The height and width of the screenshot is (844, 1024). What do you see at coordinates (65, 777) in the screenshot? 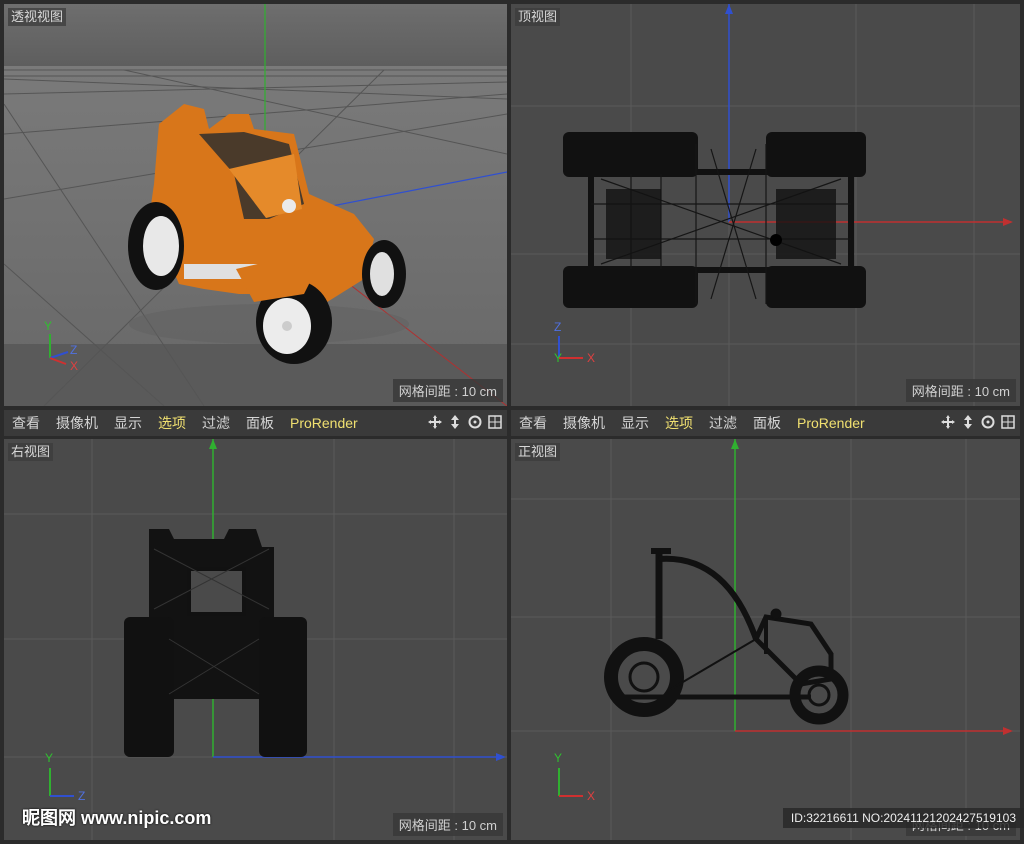
I see `axis-gizmo-right: Y Z` at bounding box center [65, 777].